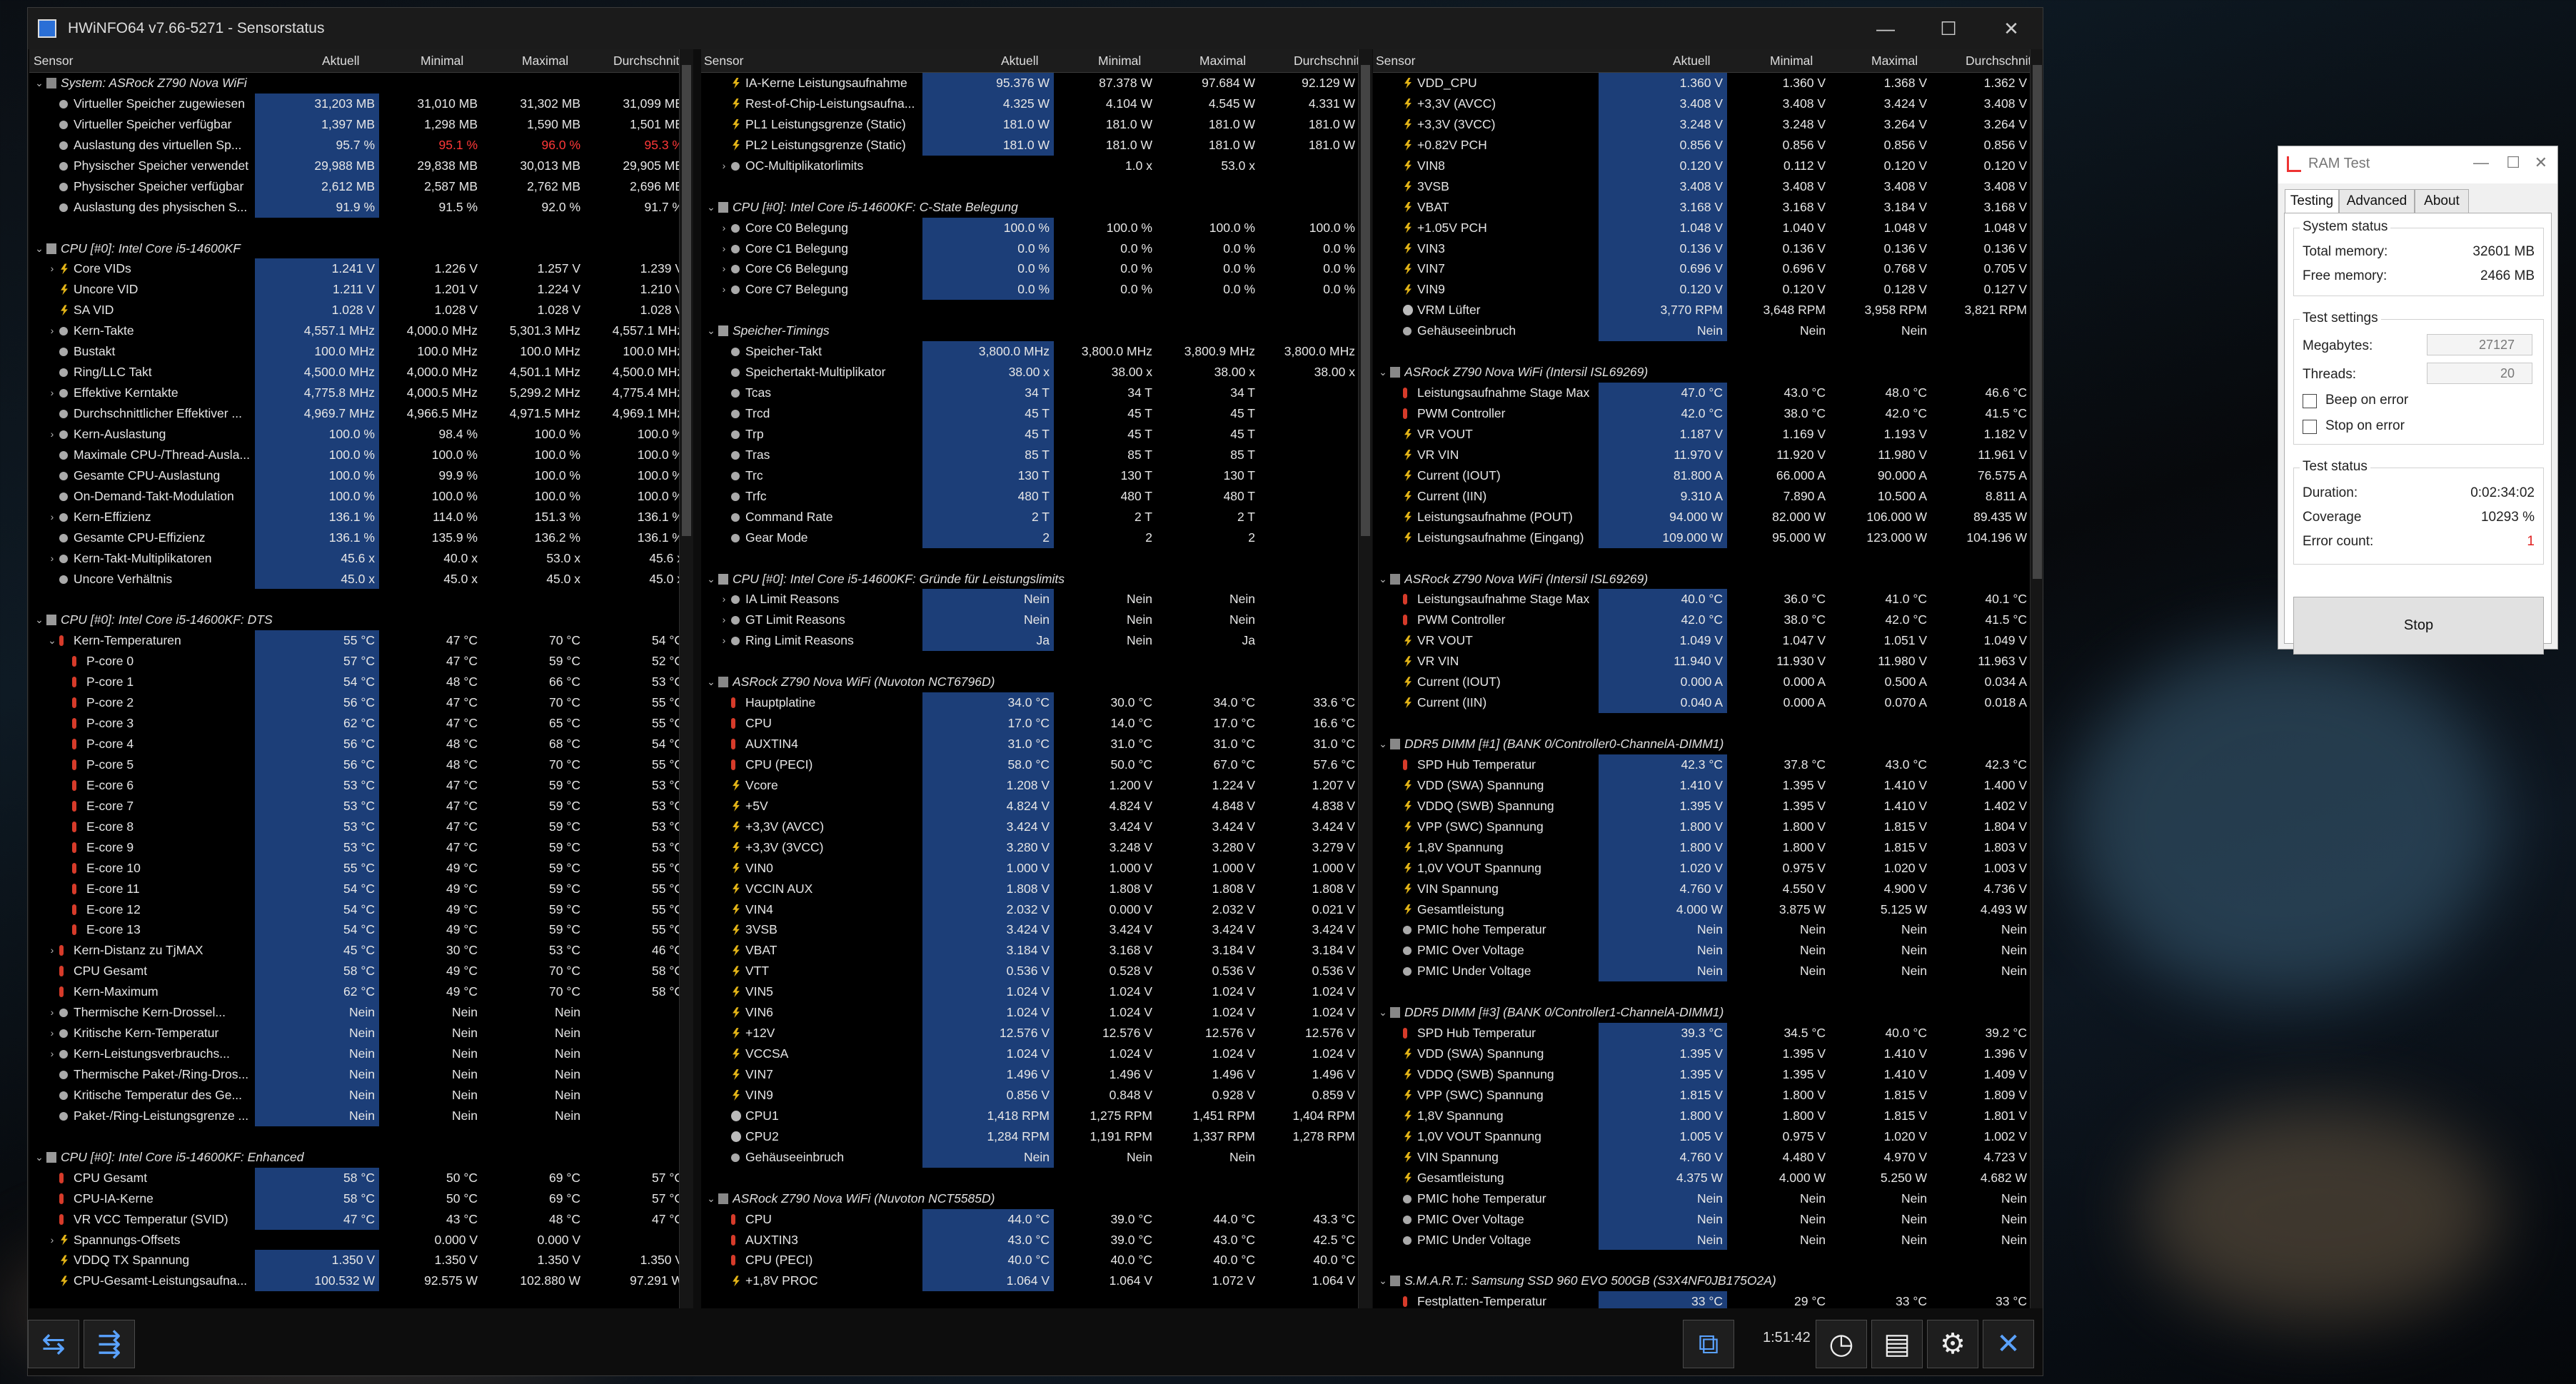 The height and width of the screenshot is (1384, 2576). Describe the element at coordinates (1029, 641) in the screenshot. I see `sensor-row: › Ring Limit Reasons Ja Nein Ja` at that location.